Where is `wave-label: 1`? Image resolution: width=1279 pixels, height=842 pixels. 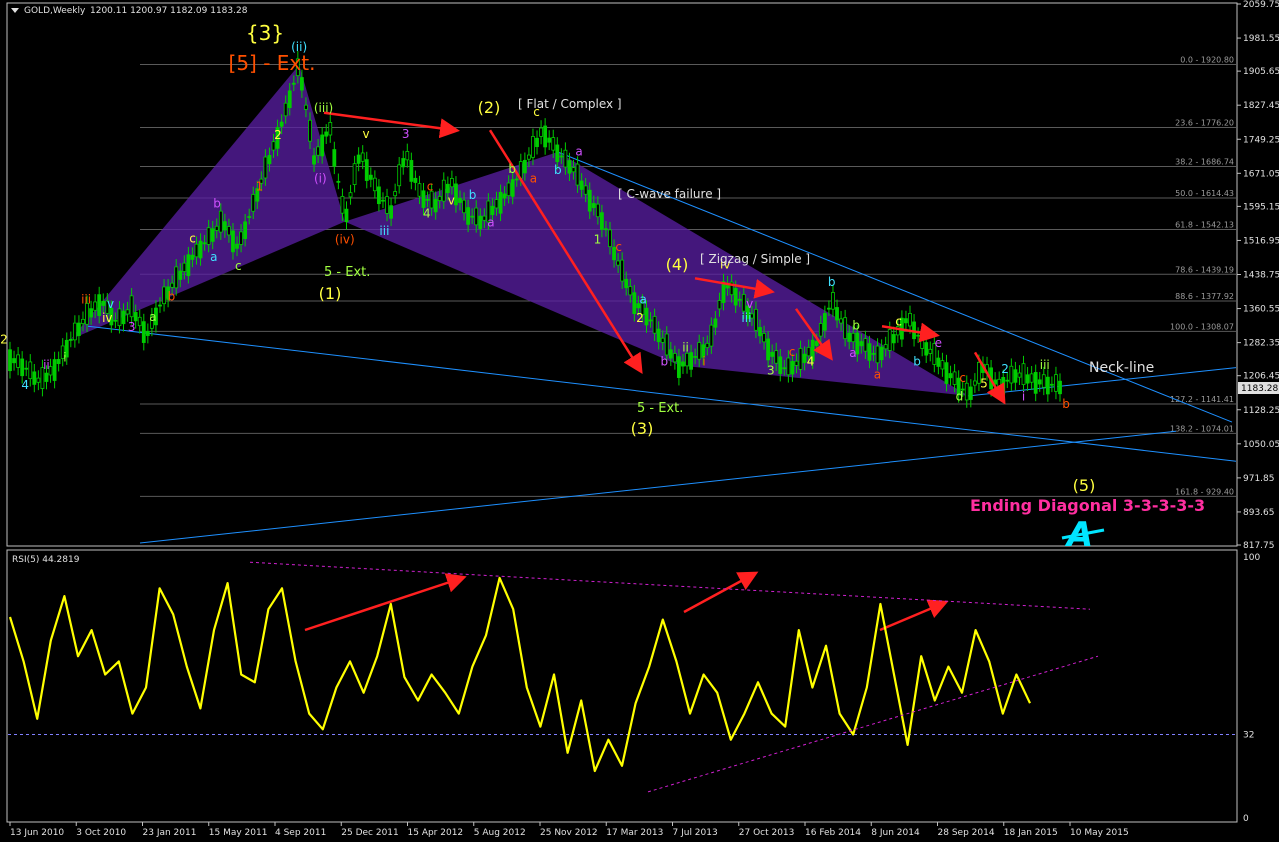 wave-label: 1 is located at coordinates (260, 186).